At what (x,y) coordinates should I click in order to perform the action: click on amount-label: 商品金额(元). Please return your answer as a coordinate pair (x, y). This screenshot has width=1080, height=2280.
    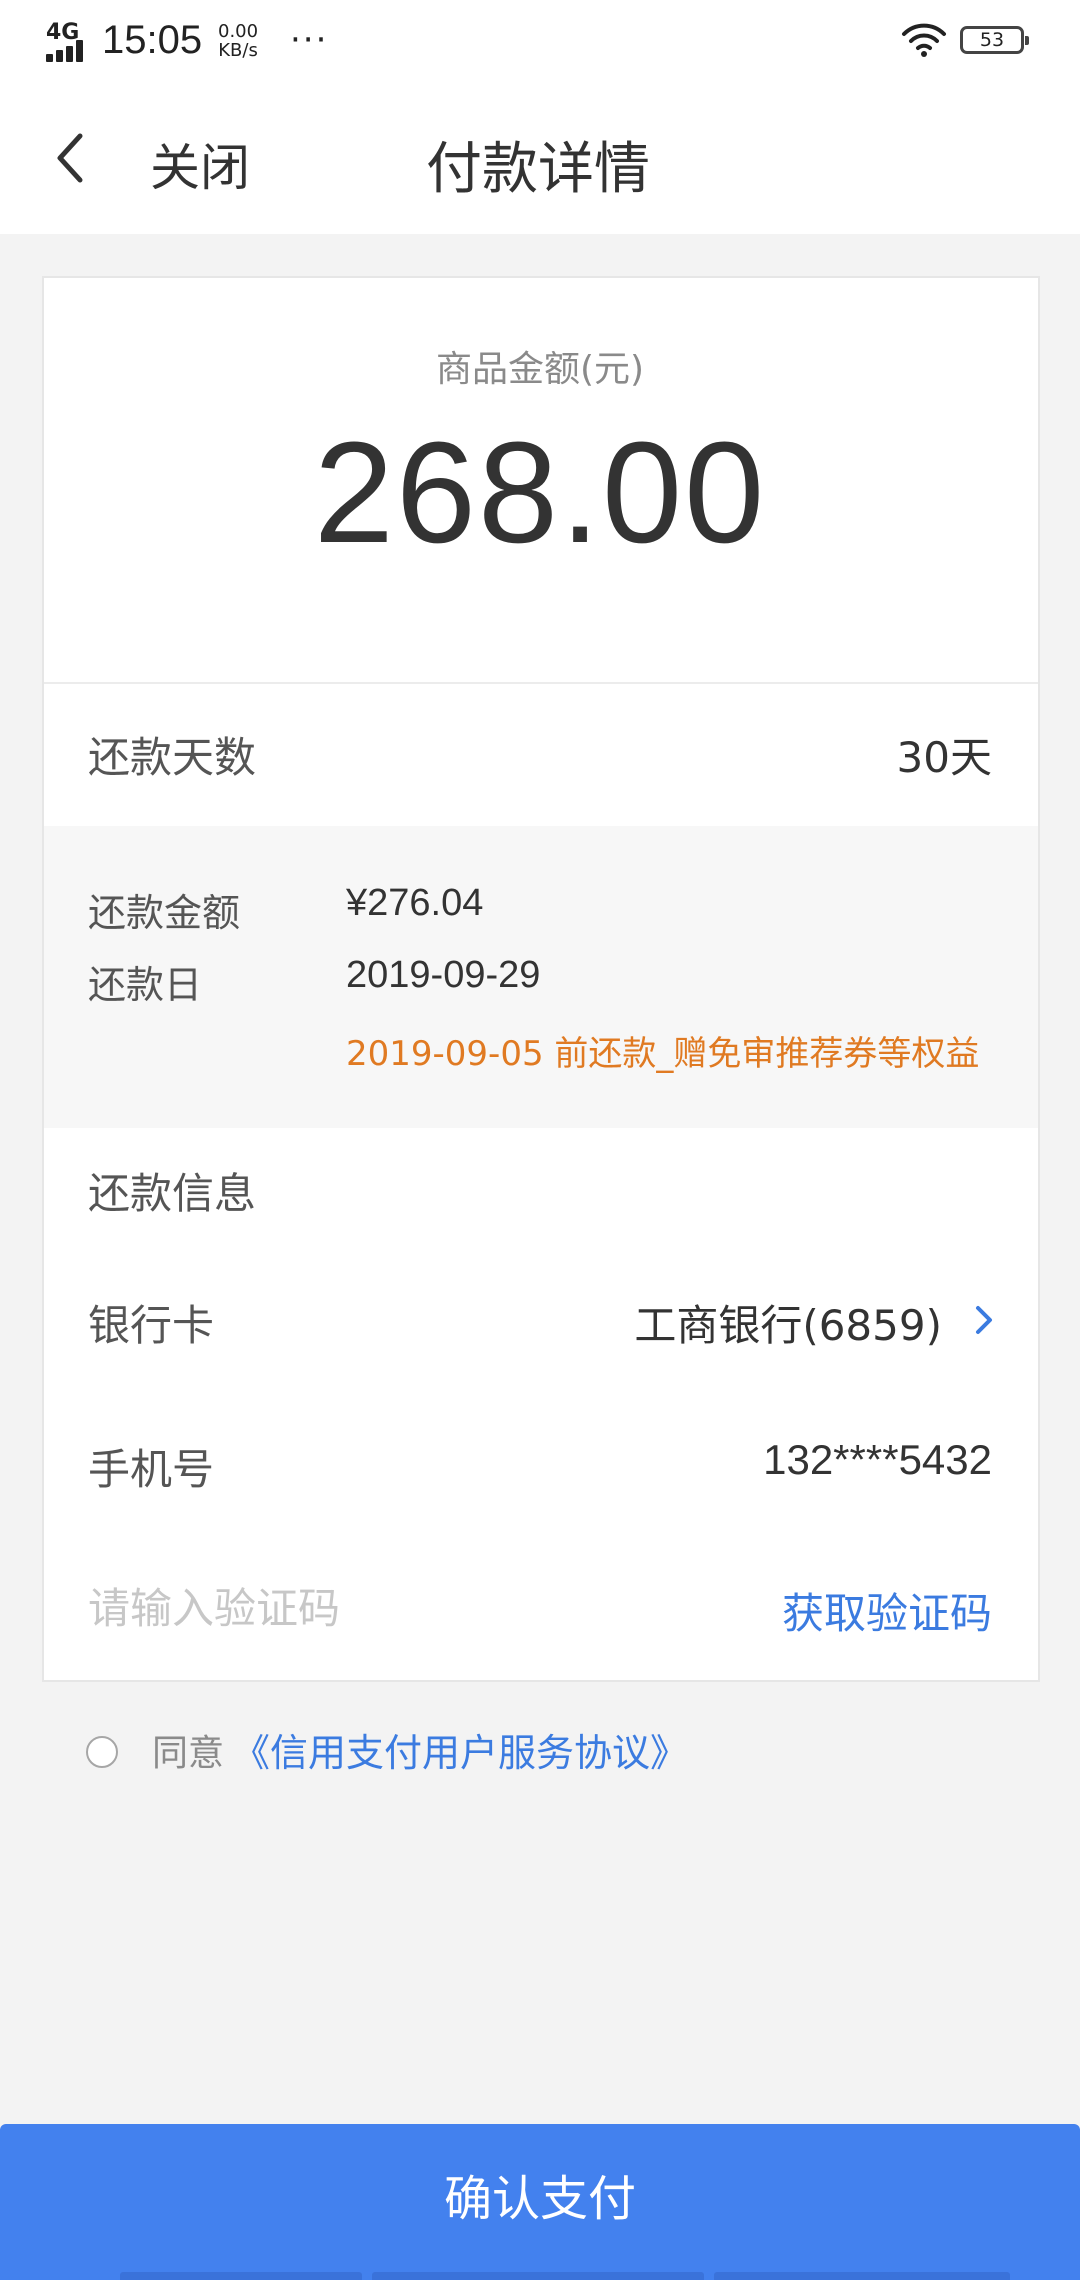
    Looking at the image, I should click on (540, 369).